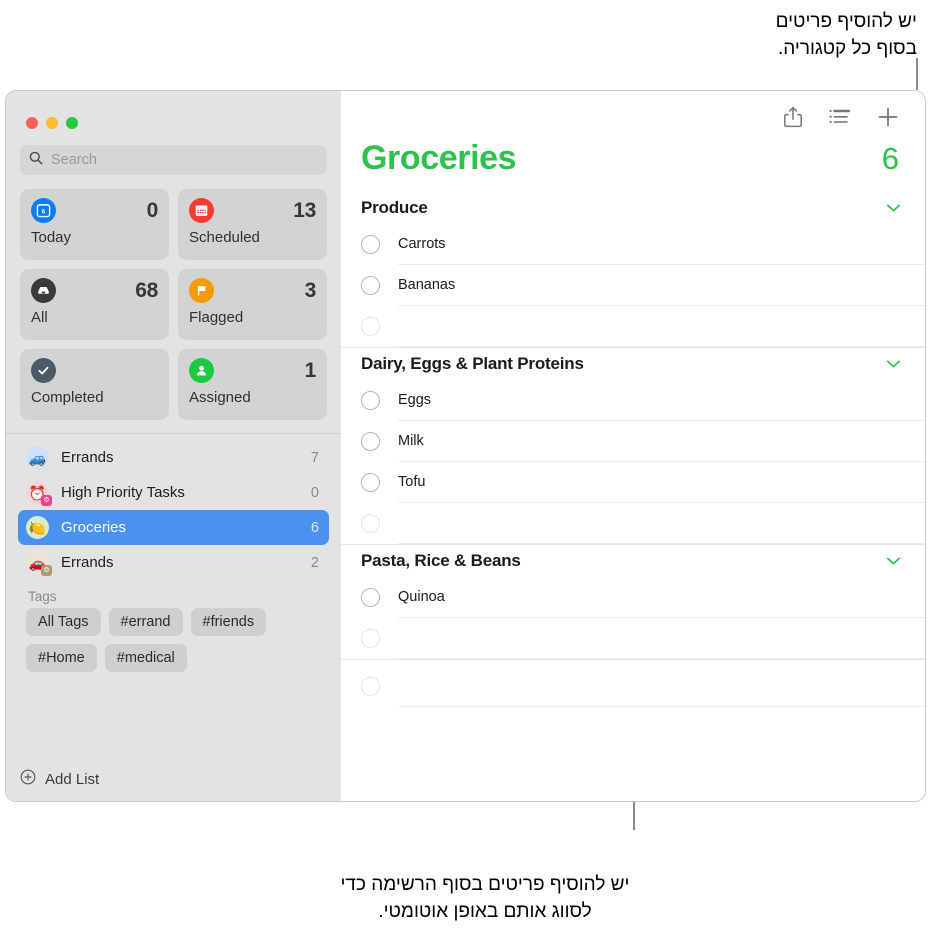 The image size is (931, 939). Describe the element at coordinates (72, 123) in the screenshot. I see `zoom-button` at that location.